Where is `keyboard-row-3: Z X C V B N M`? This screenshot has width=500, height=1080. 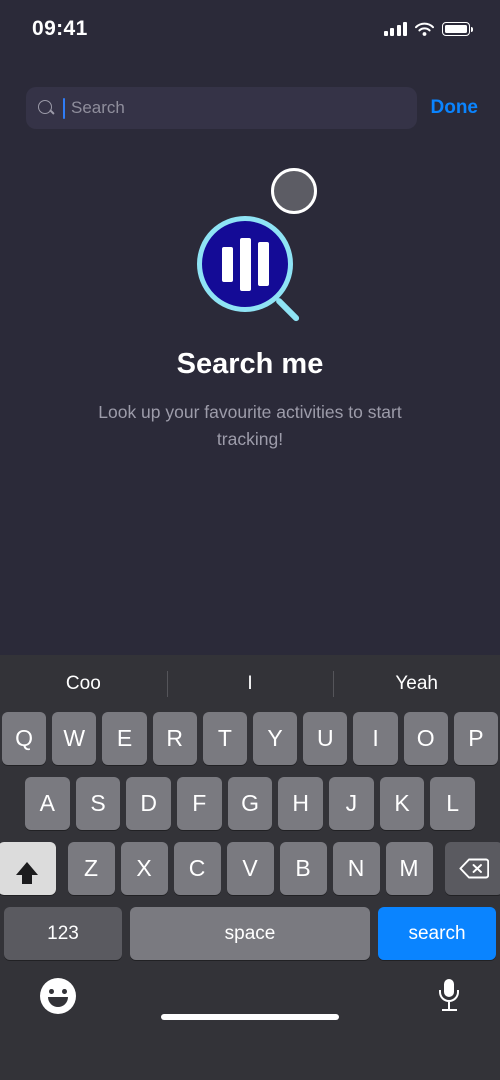
keyboard-row-3: Z X C V B N M is located at coordinates (250, 868).